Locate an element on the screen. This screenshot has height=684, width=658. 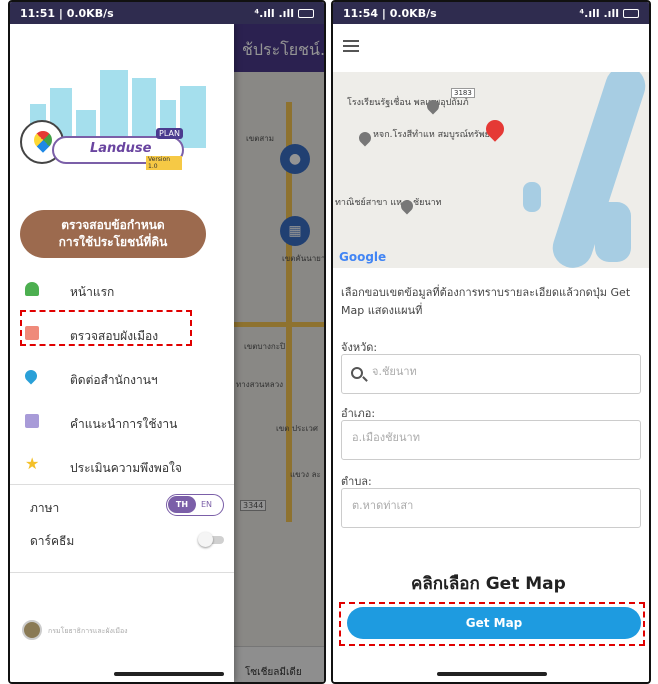
subdistrict-field is located at coordinates (491, 508).